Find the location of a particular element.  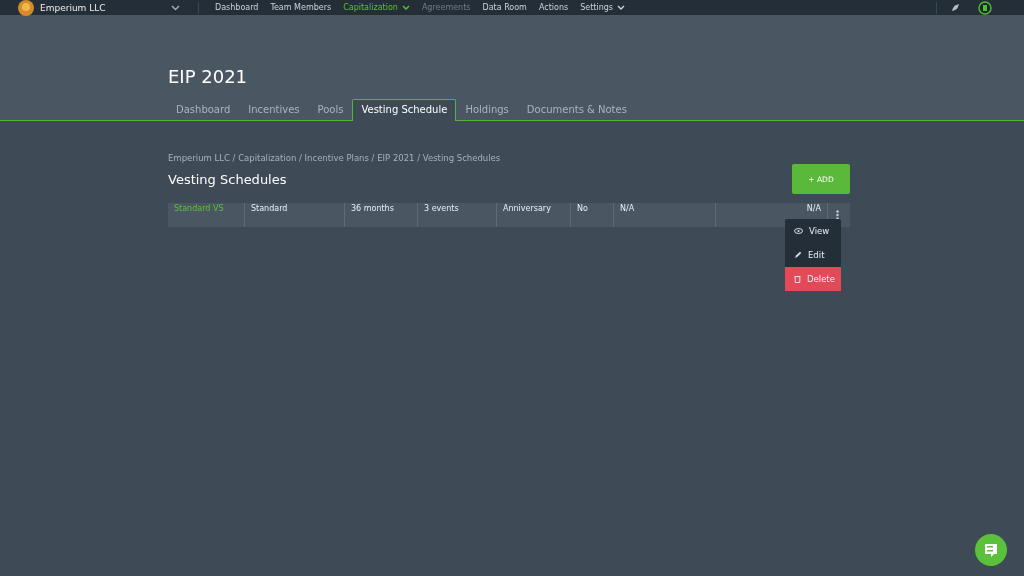

company-logo is located at coordinates (26, 8).